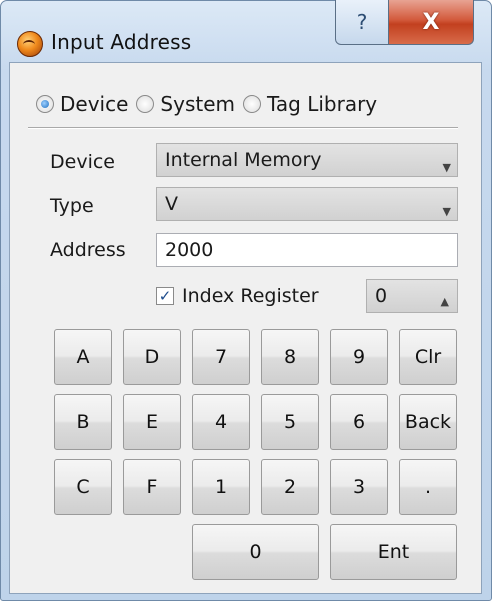  What do you see at coordinates (290, 487) in the screenshot?
I see `key-2: 2` at bounding box center [290, 487].